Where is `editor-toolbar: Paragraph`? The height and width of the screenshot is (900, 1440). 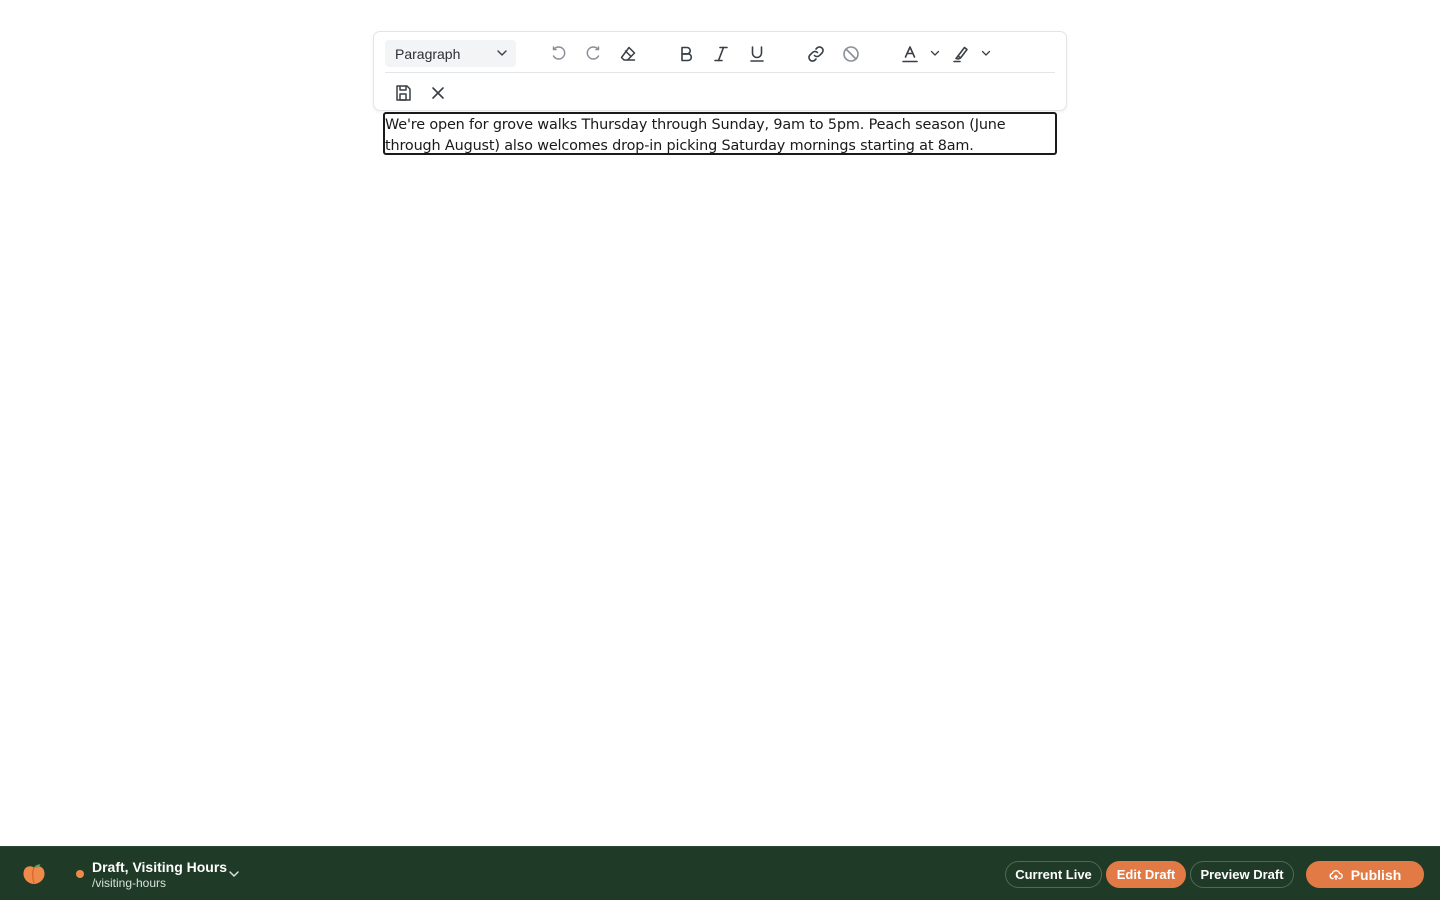 editor-toolbar: Paragraph is located at coordinates (720, 71).